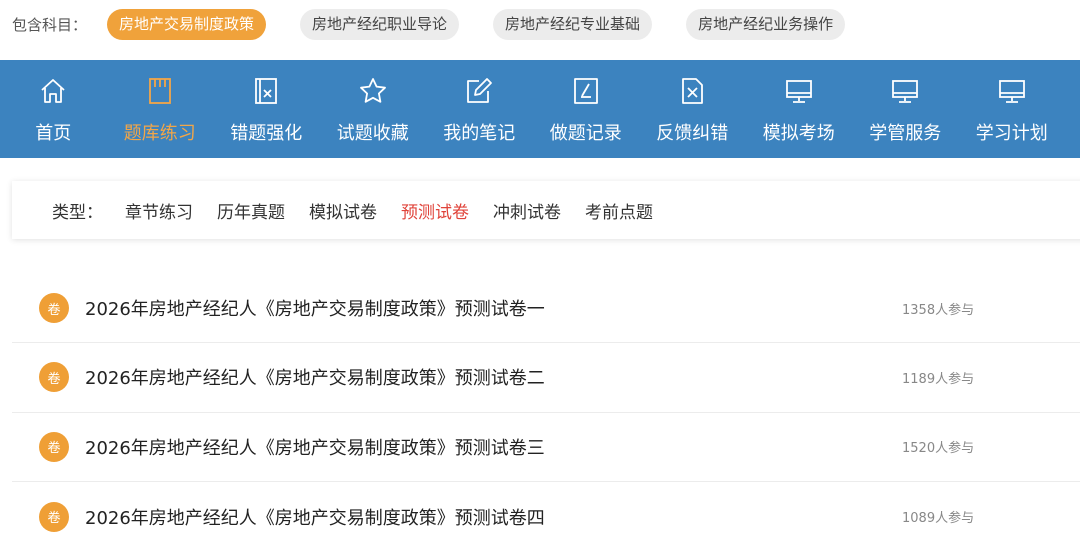  Describe the element at coordinates (905, 109) in the screenshot. I see `nav-item-student-service: 学管服务` at that location.